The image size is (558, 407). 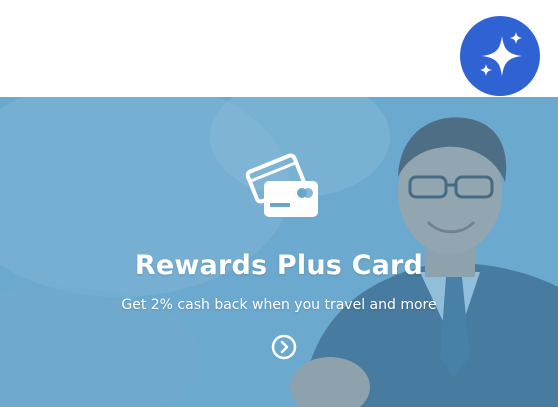 I want to click on credit-card-icon, so click(x=281, y=185).